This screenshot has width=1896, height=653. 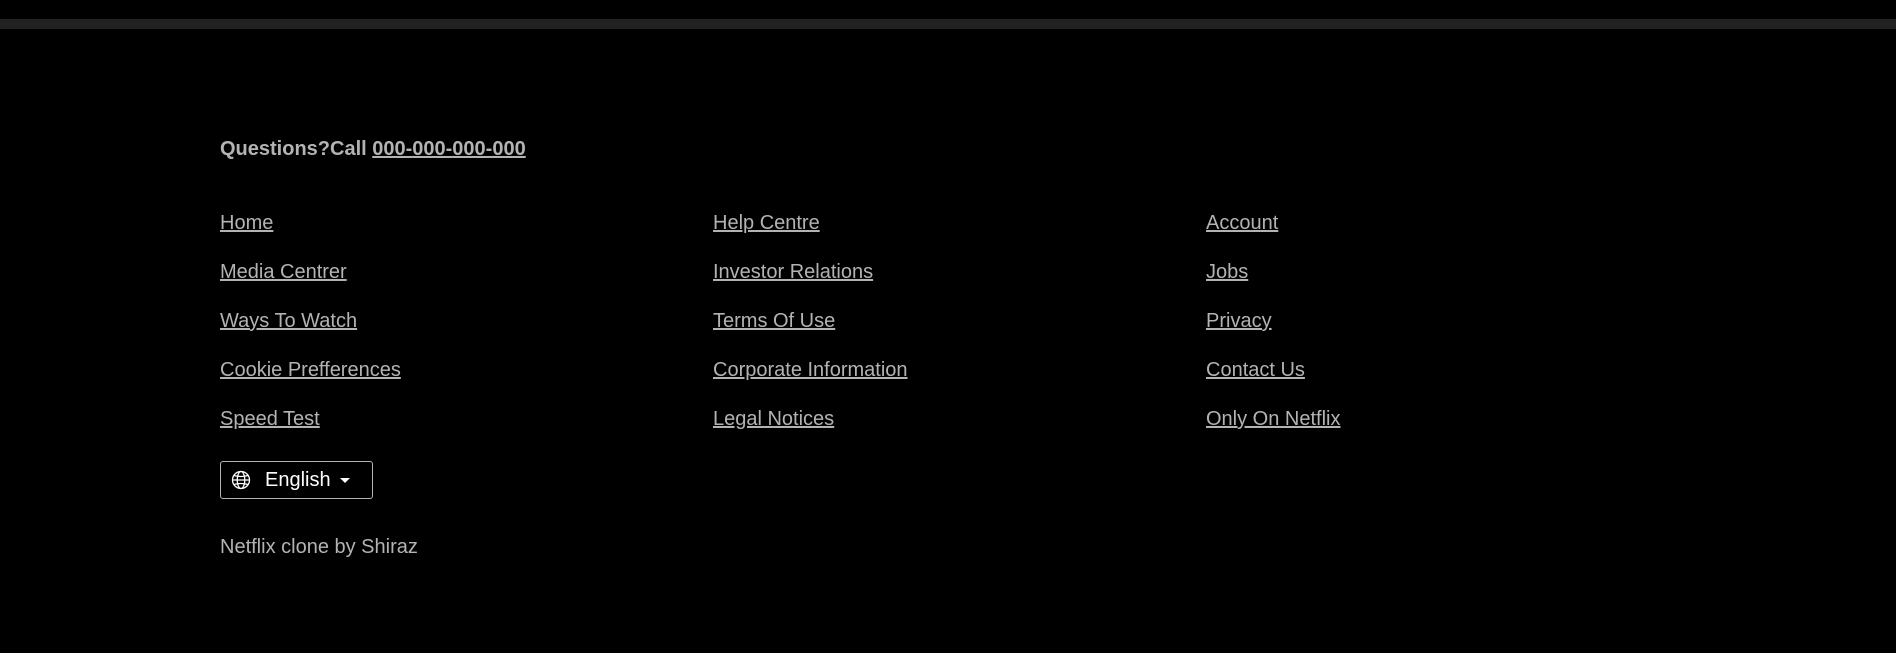 I want to click on footer-link-terms-of-use: Terms Of Use, so click(x=774, y=333).